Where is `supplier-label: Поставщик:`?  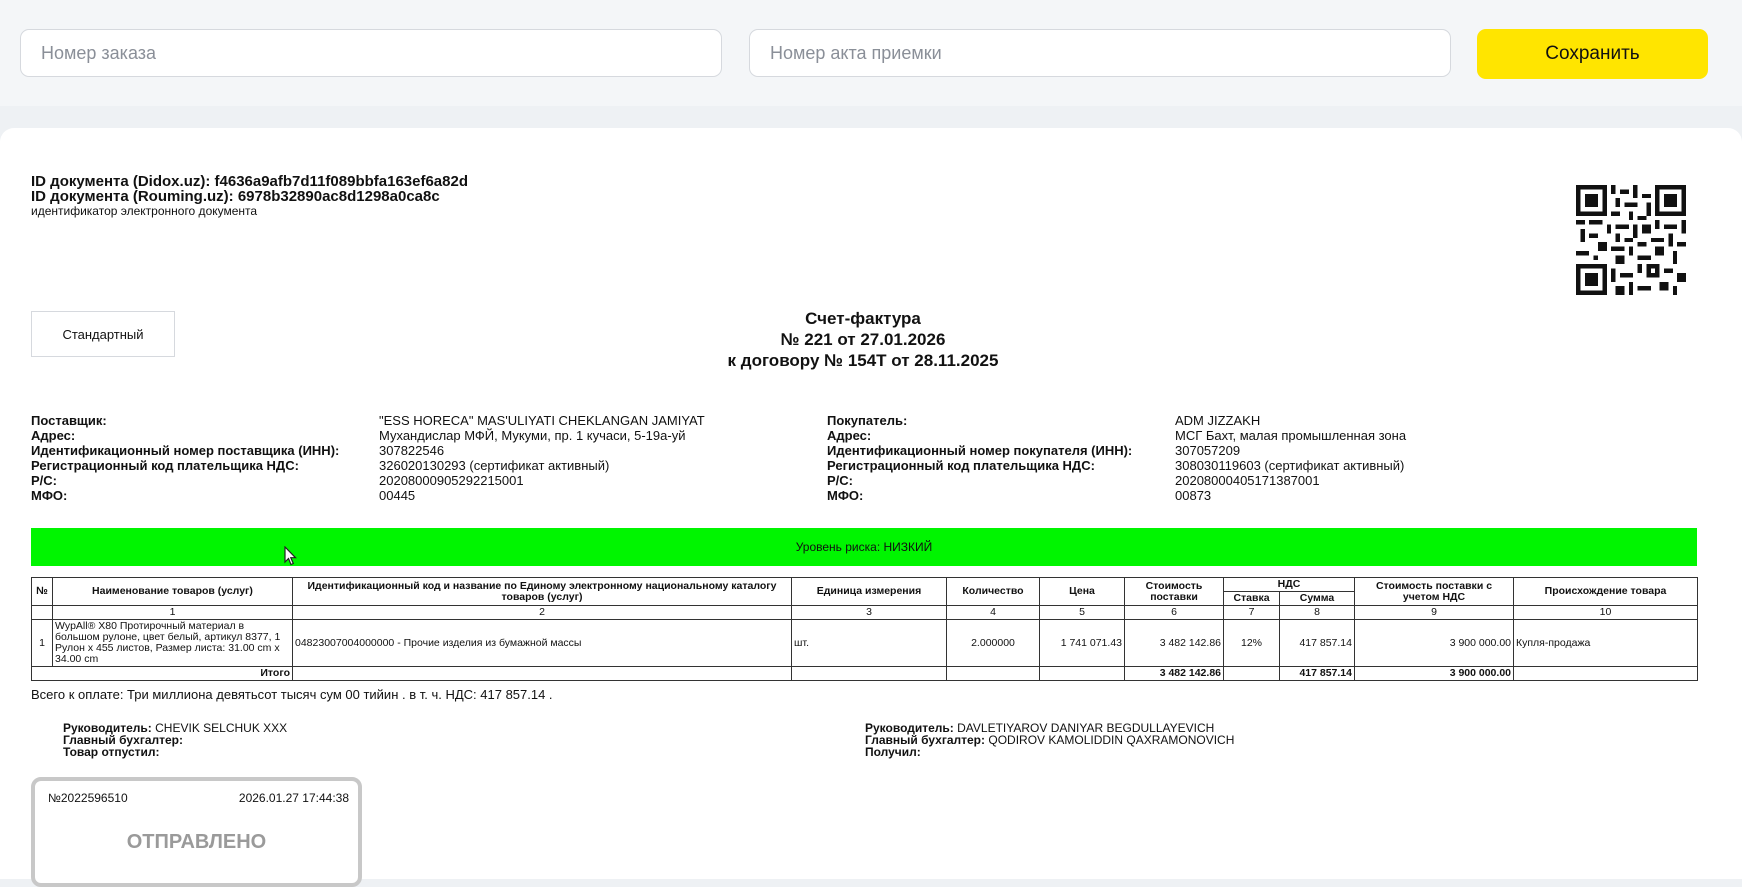
supplier-label: Поставщик: is located at coordinates (69, 420).